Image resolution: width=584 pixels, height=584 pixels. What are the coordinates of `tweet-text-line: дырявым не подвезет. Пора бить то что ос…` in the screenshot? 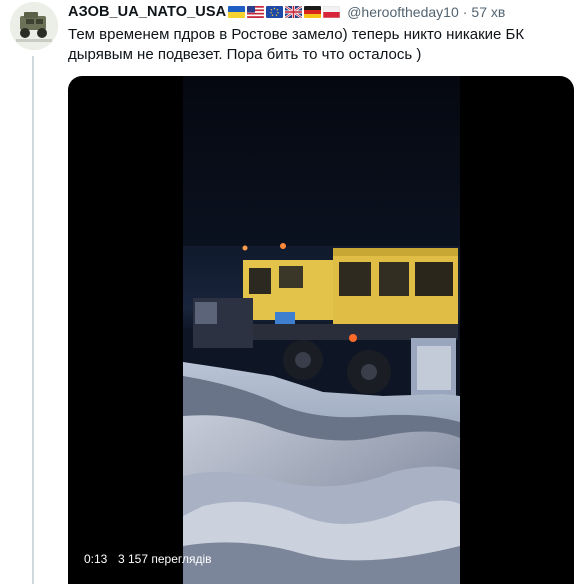 It's located at (245, 54).